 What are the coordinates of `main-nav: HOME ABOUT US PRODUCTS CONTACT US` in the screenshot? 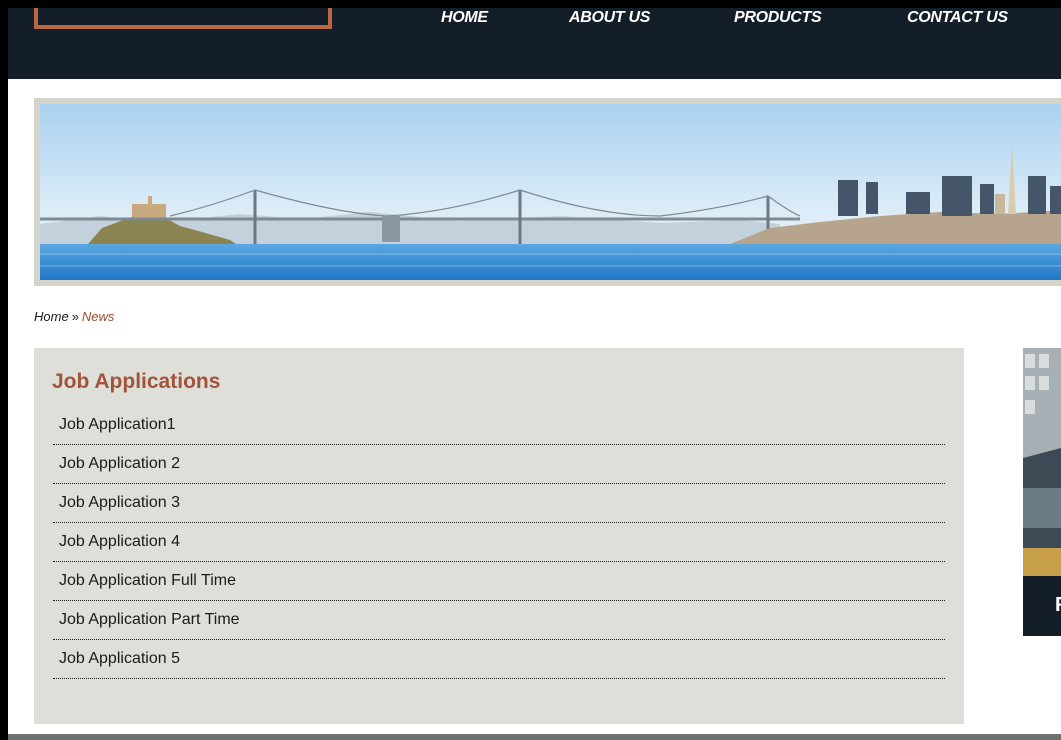 It's located at (534, 19).